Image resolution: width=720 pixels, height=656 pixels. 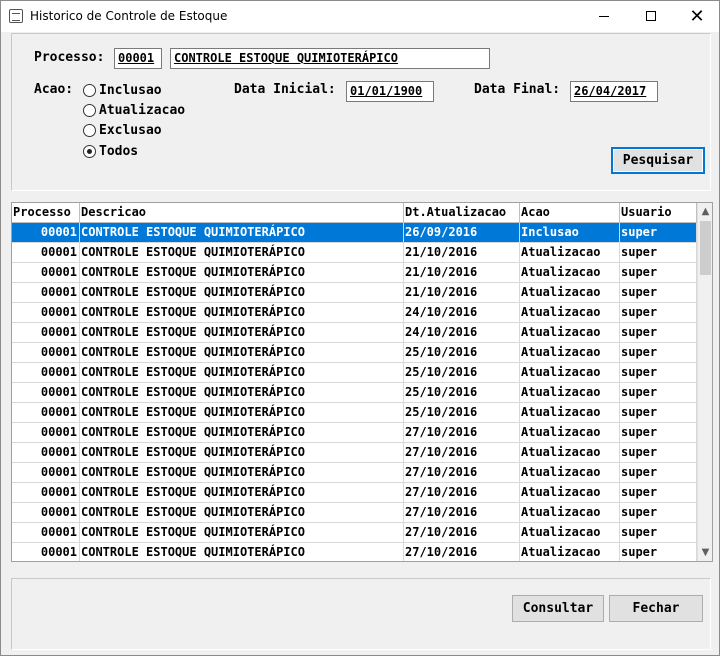 I want to click on data-inicial-value: 01/01/1900, so click(x=386, y=91).